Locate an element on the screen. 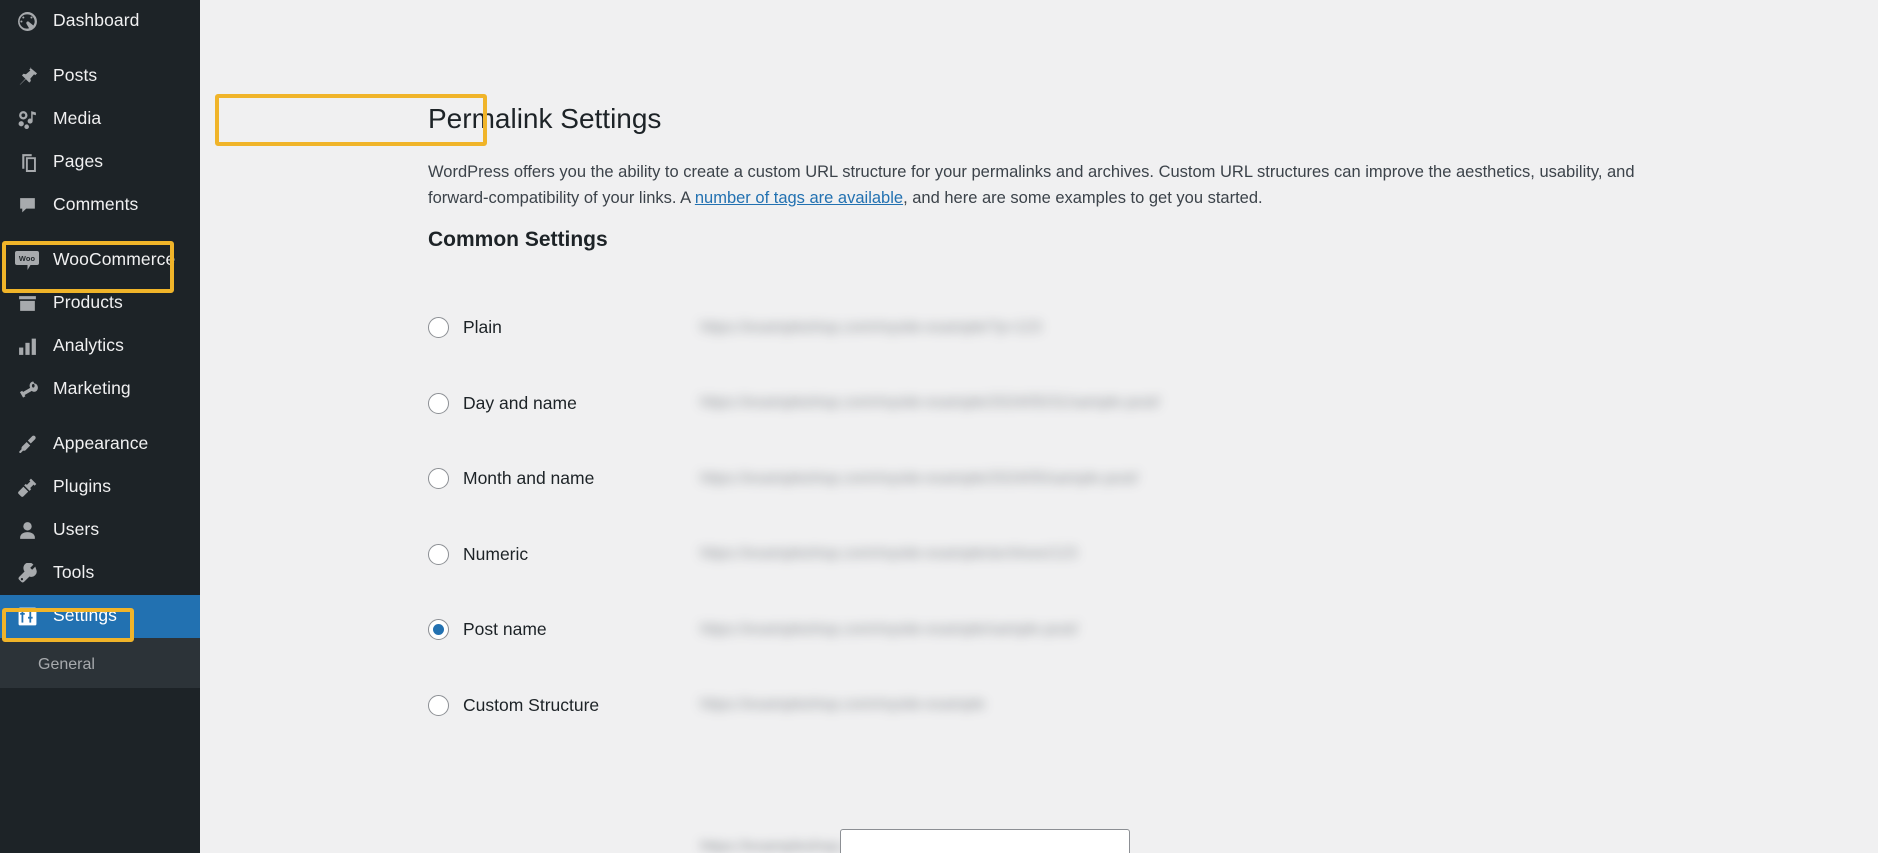 This screenshot has height=853, width=1878. plug-icon is located at coordinates (27, 488).